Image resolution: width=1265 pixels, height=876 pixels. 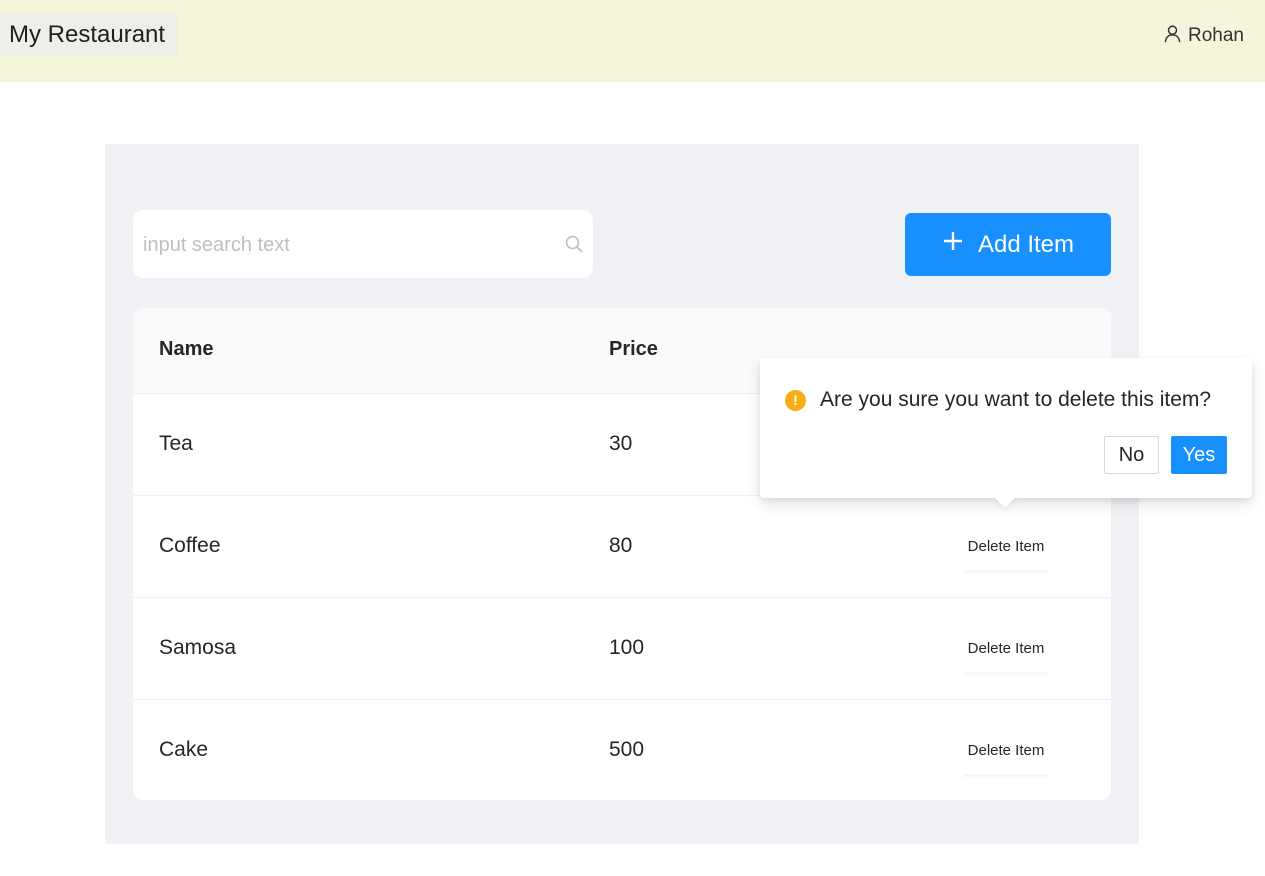 What do you see at coordinates (1199, 455) in the screenshot?
I see `yes-button: Yes` at bounding box center [1199, 455].